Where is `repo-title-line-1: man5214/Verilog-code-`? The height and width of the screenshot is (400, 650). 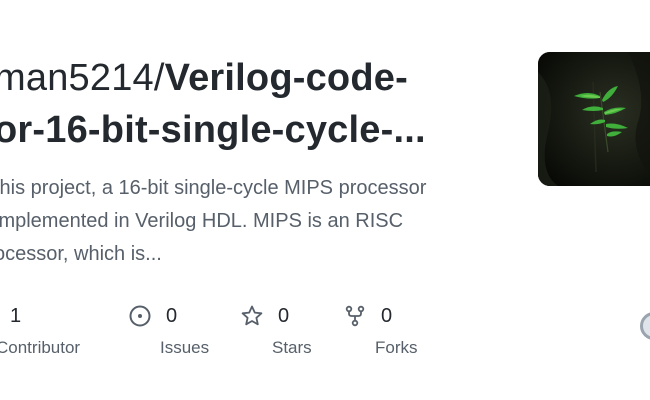 repo-title-line-1: man5214/Verilog-code- is located at coordinates (252, 78).